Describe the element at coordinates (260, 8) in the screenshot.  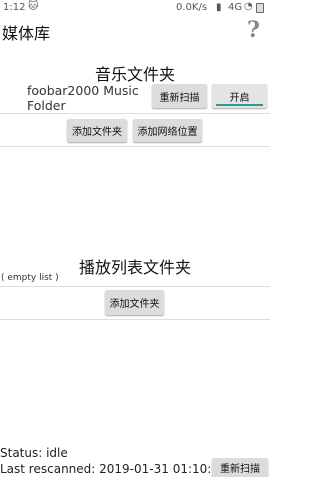
I see `battery-icon` at that location.